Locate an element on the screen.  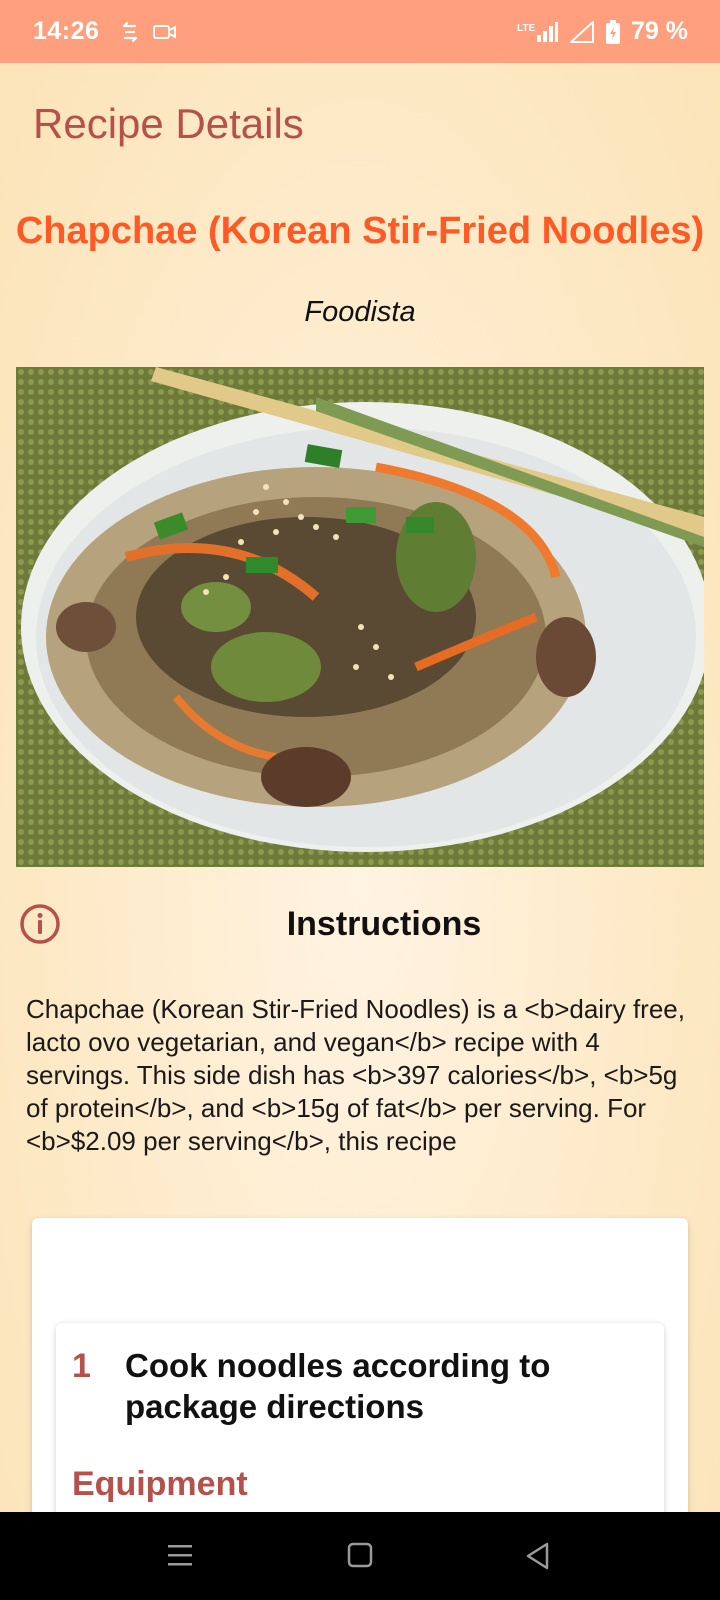
signal-icon is located at coordinates (582, 31).